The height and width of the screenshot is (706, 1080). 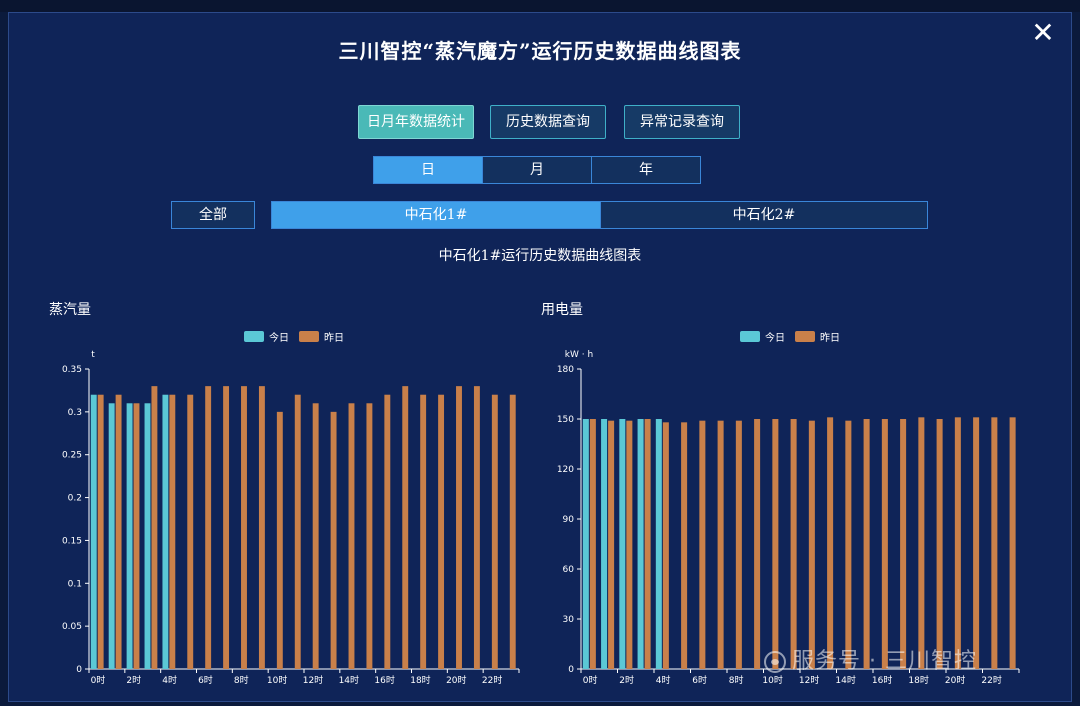 What do you see at coordinates (682, 122) in the screenshot?
I see `mode-button-anomaly-query: 异常记录查询` at bounding box center [682, 122].